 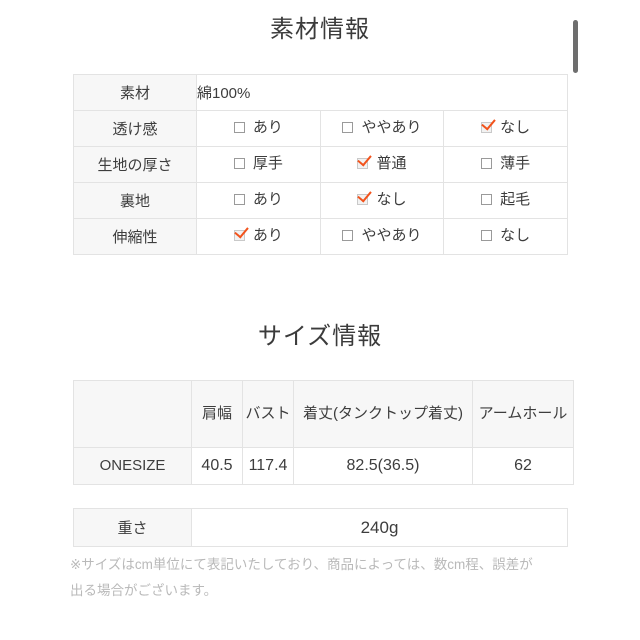 I want to click on vertical-scrollbar-track, so click(x=576, y=320).